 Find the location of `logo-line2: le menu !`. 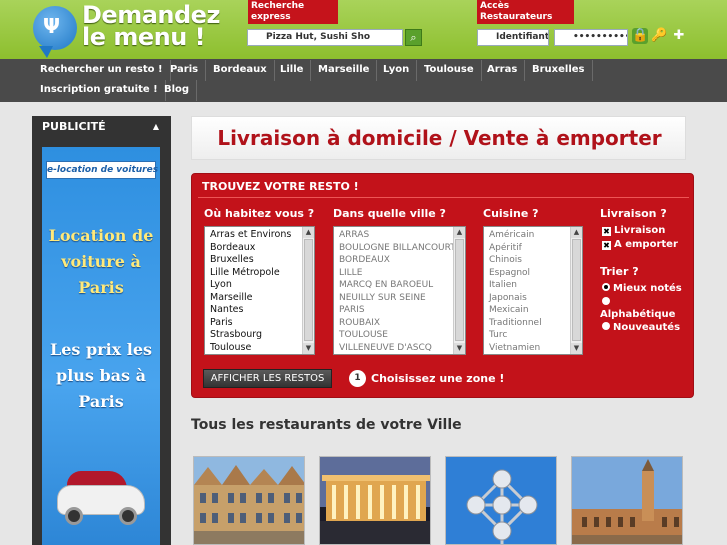

logo-line2: le menu ! is located at coordinates (144, 37).